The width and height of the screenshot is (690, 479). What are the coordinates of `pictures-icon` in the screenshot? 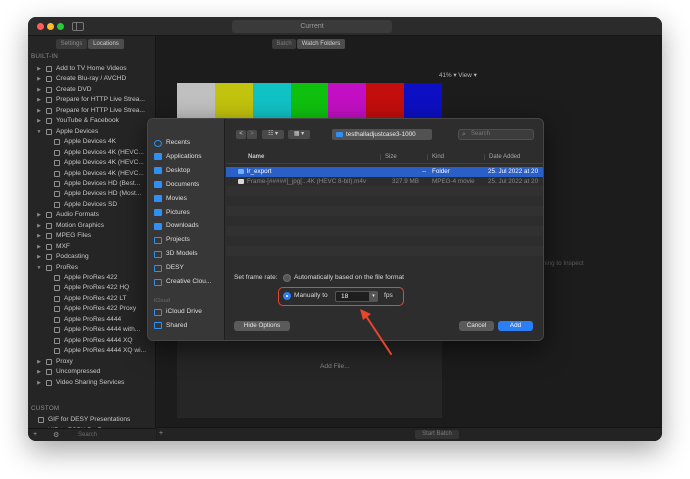 It's located at (158, 212).